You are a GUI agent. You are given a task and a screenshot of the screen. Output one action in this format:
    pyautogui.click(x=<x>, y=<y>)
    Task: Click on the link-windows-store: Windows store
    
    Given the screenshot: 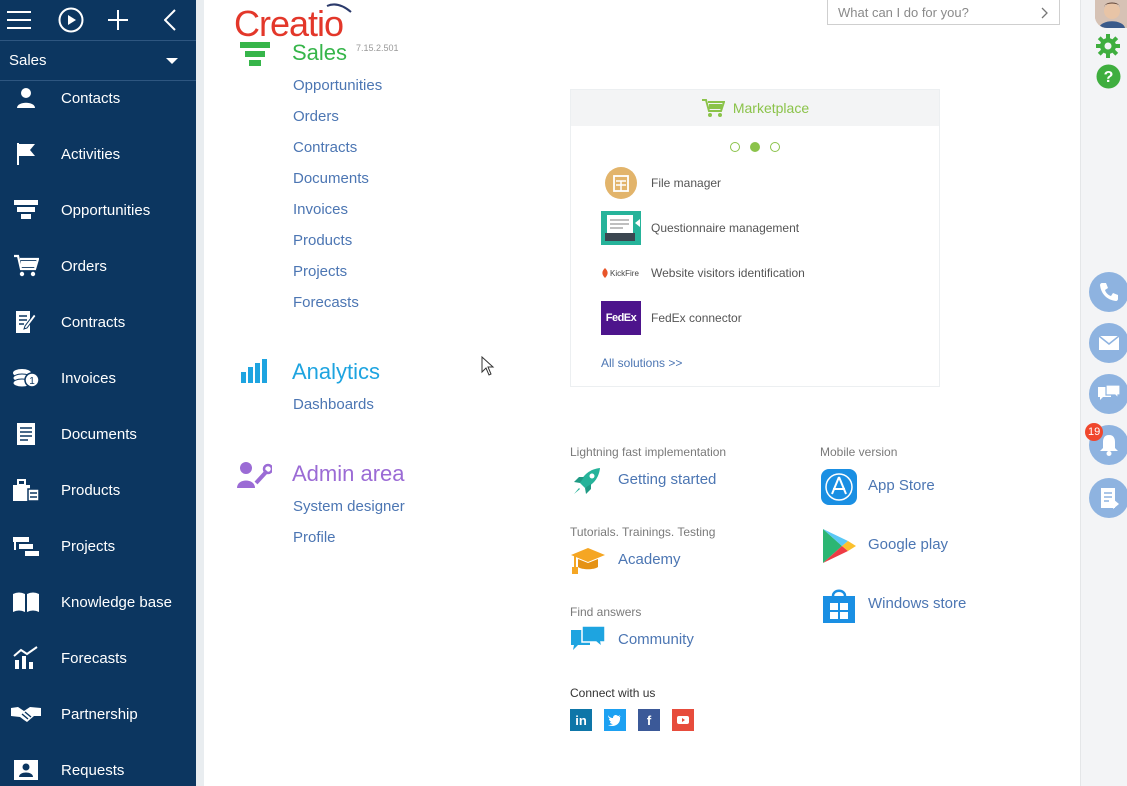 What is the action you would take?
    pyautogui.click(x=917, y=603)
    